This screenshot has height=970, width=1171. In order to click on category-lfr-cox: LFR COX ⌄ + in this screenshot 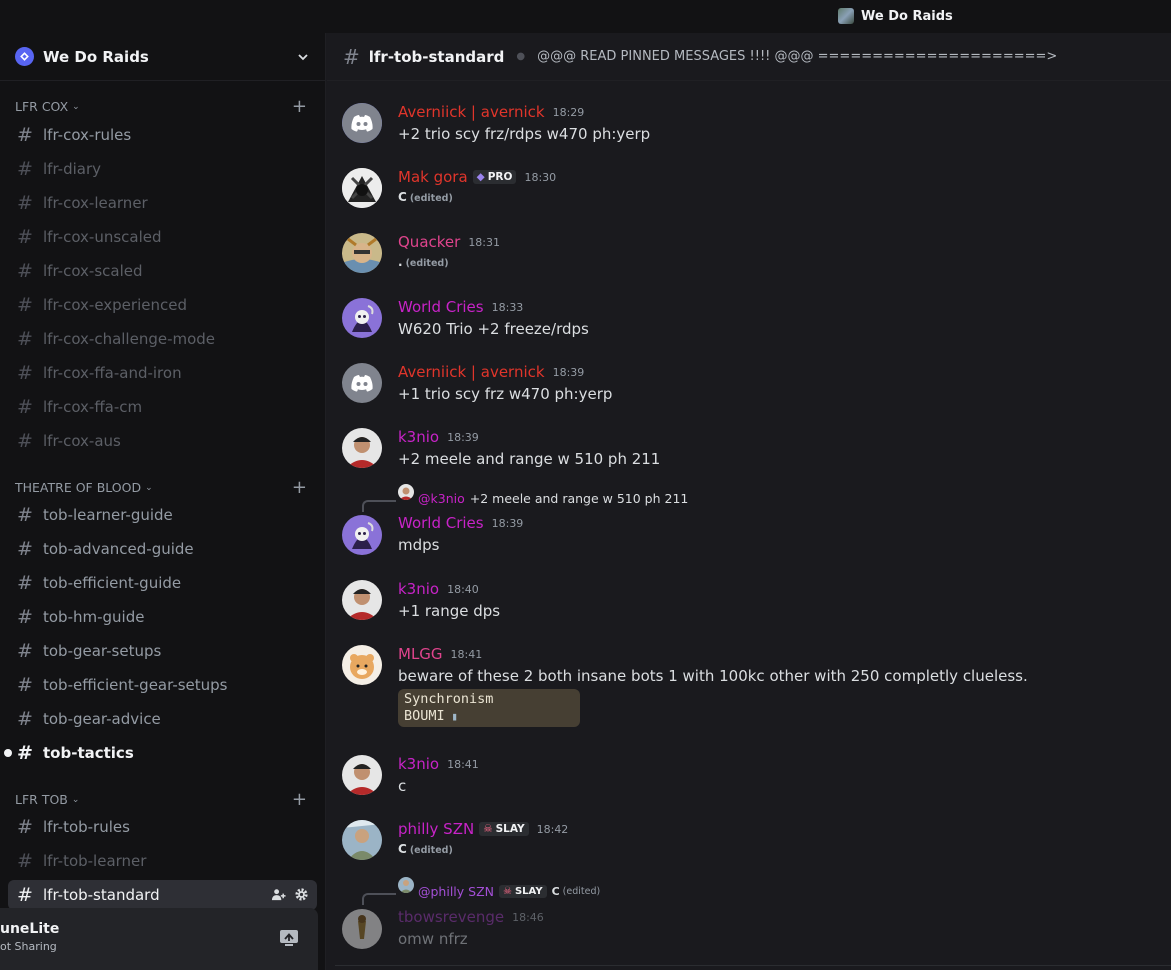, I will do `click(163, 106)`.